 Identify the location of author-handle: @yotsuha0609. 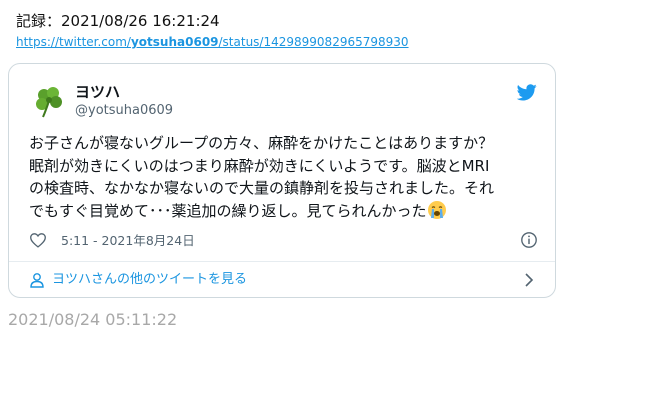
(124, 111).